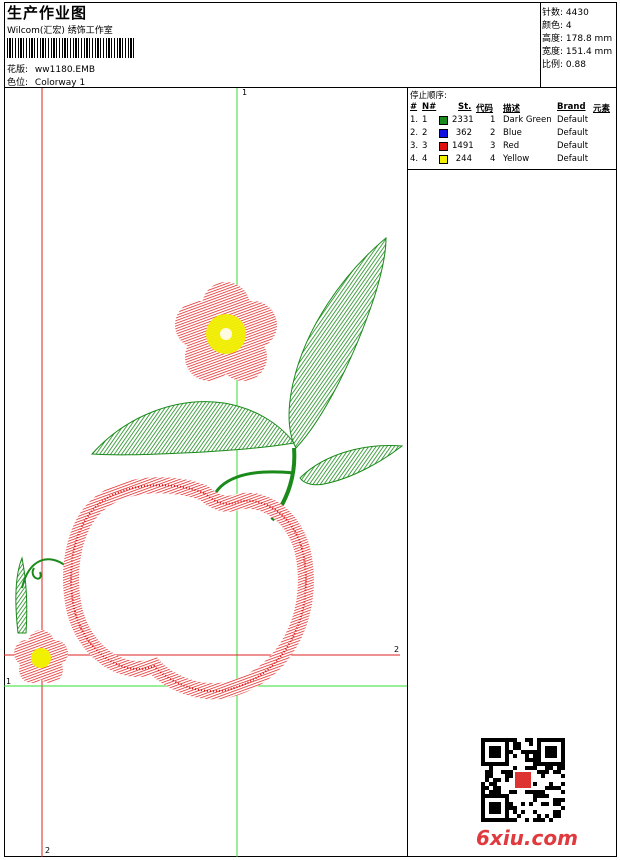 Image resolution: width=620 pixels, height=860 pixels. What do you see at coordinates (245, 92) in the screenshot?
I see `guide-label-v1: 1` at bounding box center [245, 92].